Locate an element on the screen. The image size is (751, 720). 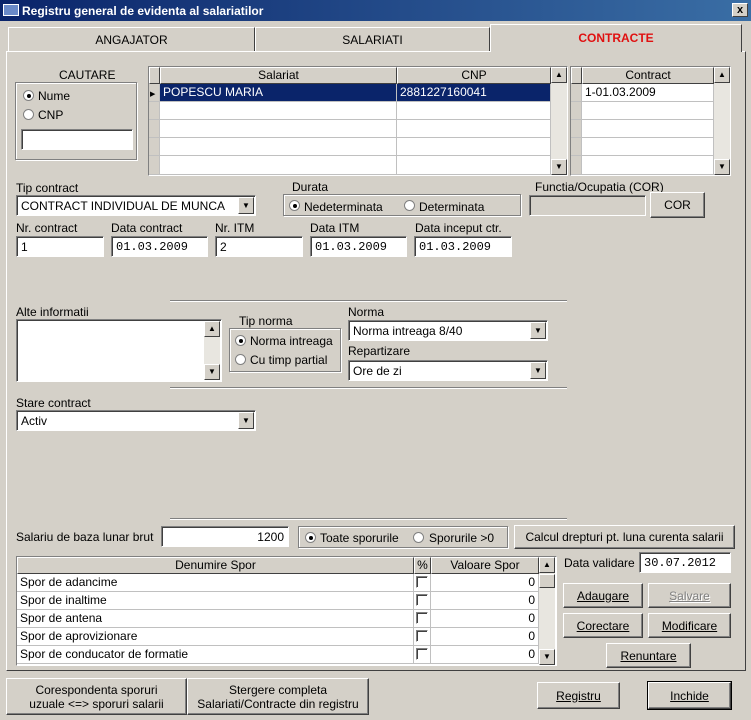
data-validare-label: Data validare is located at coordinates (599, 563).